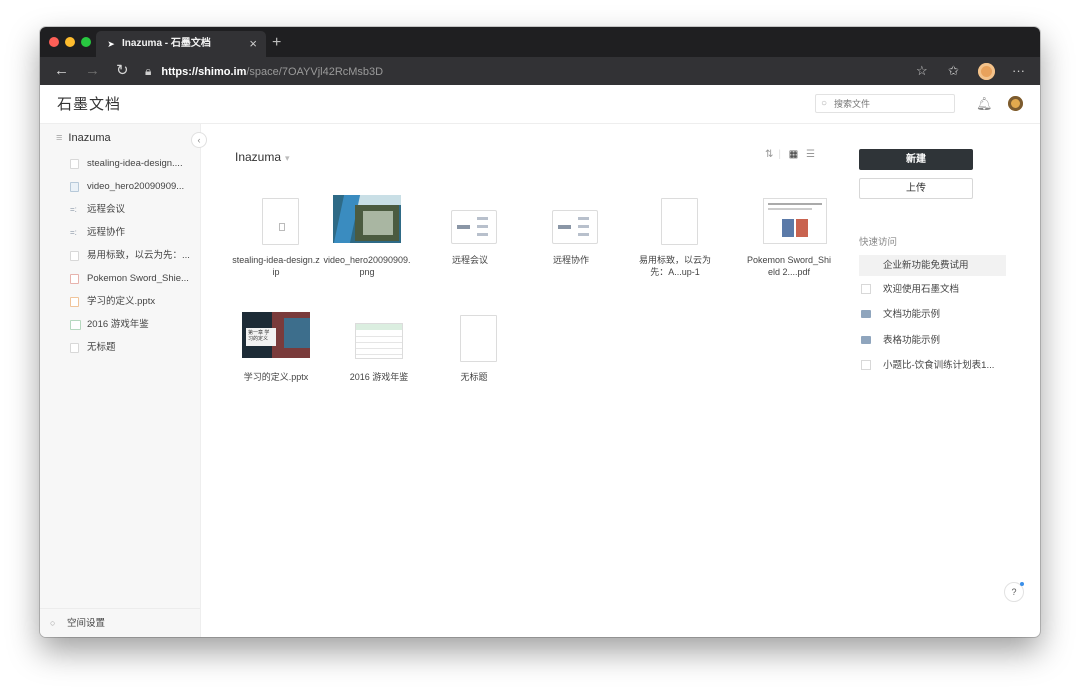  What do you see at coordinates (540, 42) in the screenshot?
I see `title-bar: ➤ Inazuma - 石墨文档 × +` at bounding box center [540, 42].